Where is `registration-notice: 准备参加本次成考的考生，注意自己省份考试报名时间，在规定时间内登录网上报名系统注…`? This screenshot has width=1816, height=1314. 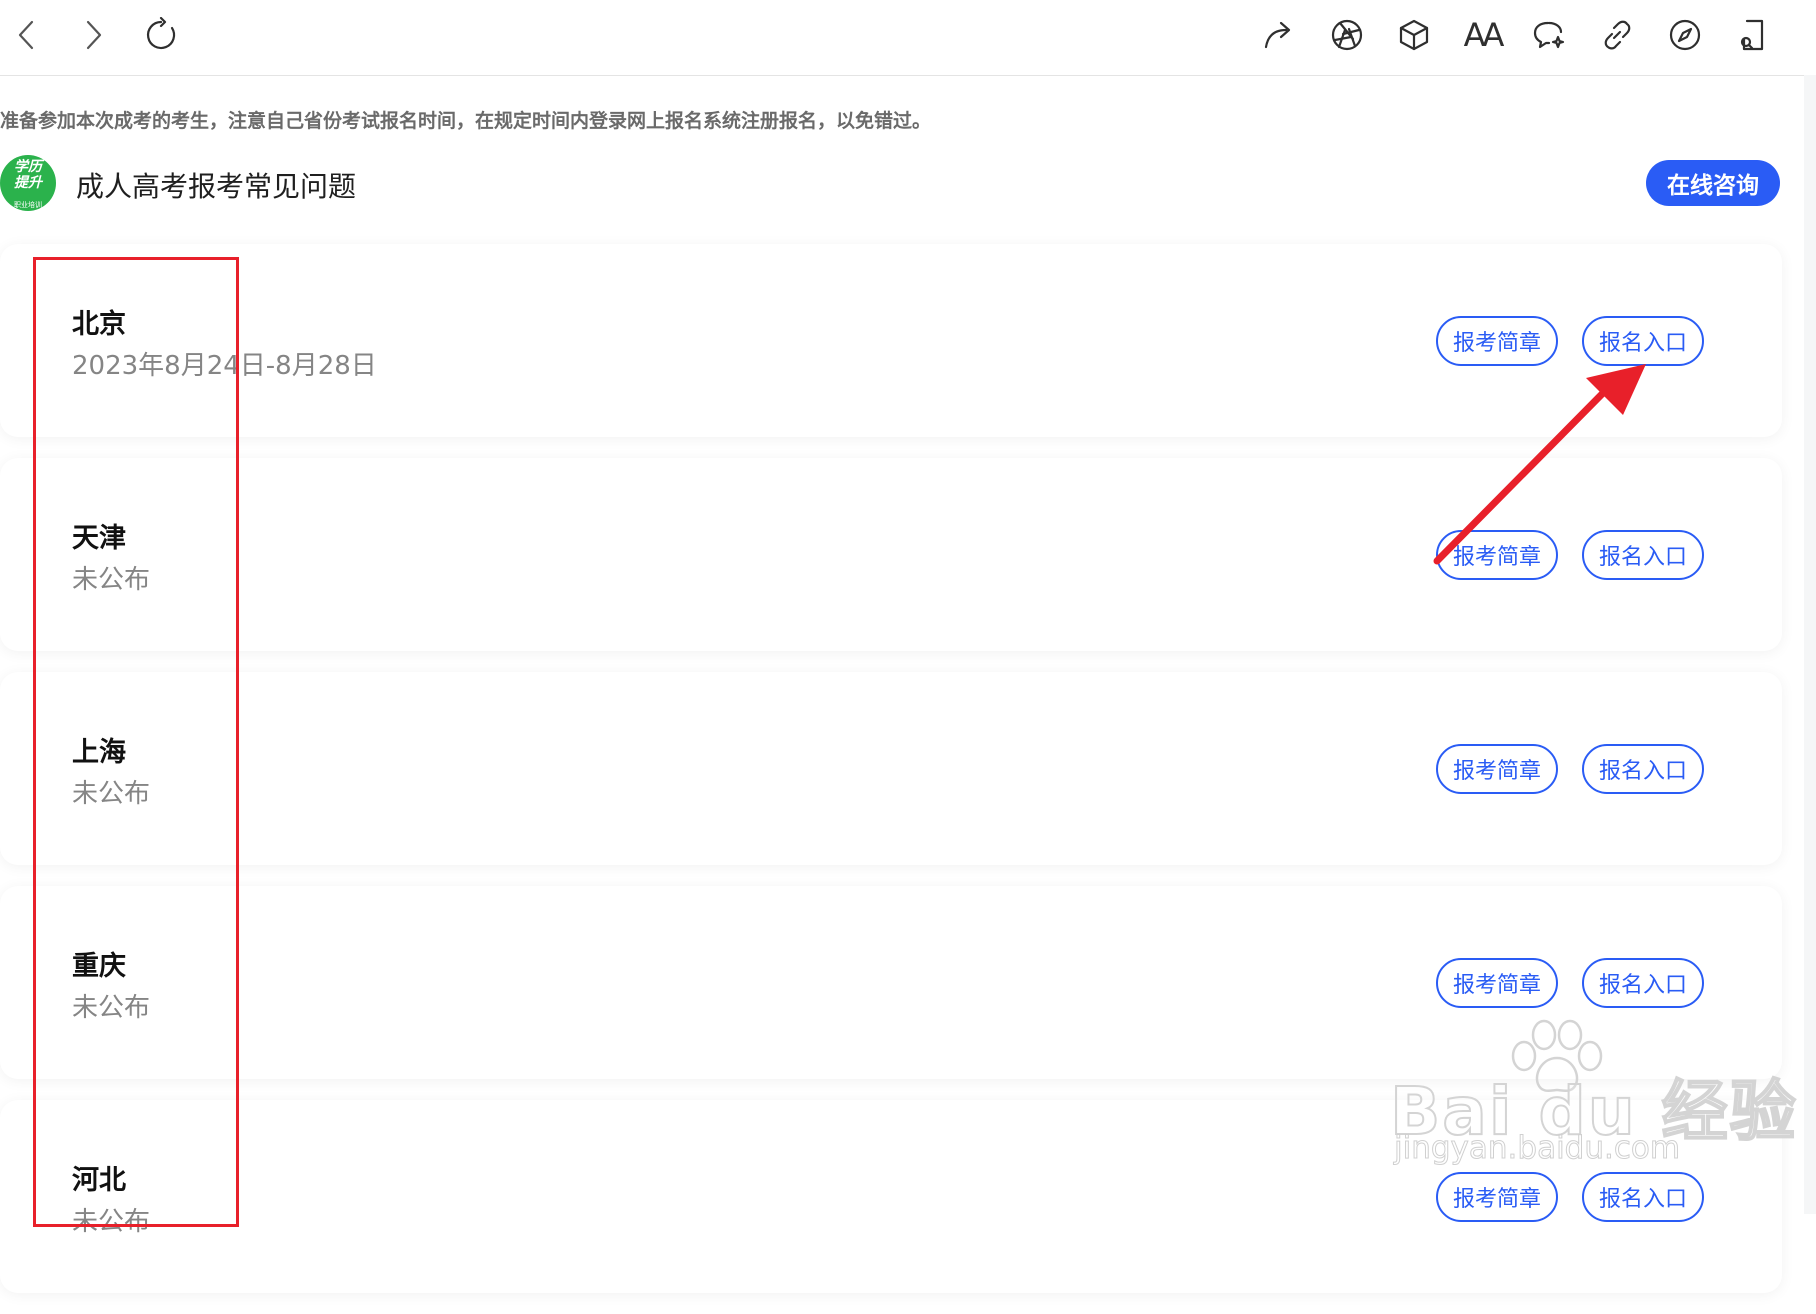 registration-notice: 准备参加本次成考的考生，注意自己省份考试报名时间，在规定时间内登录网上报名系统注… is located at coordinates (466, 121).